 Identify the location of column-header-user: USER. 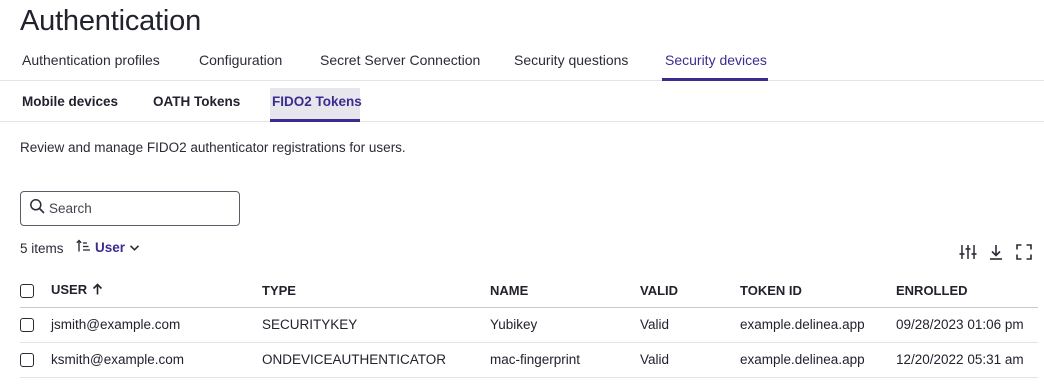
(156, 291).